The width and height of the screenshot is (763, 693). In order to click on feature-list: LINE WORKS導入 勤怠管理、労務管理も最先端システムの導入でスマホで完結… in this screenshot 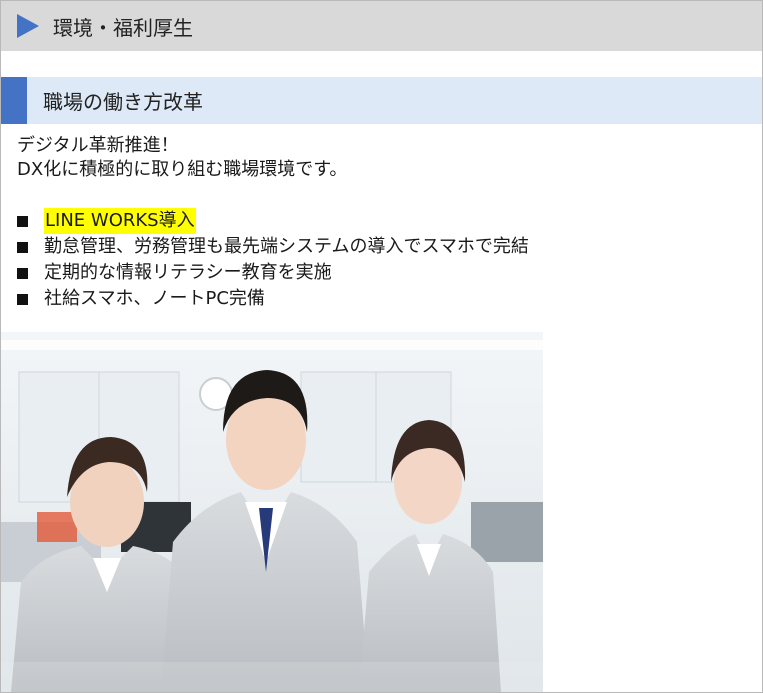, I will do `click(273, 260)`.